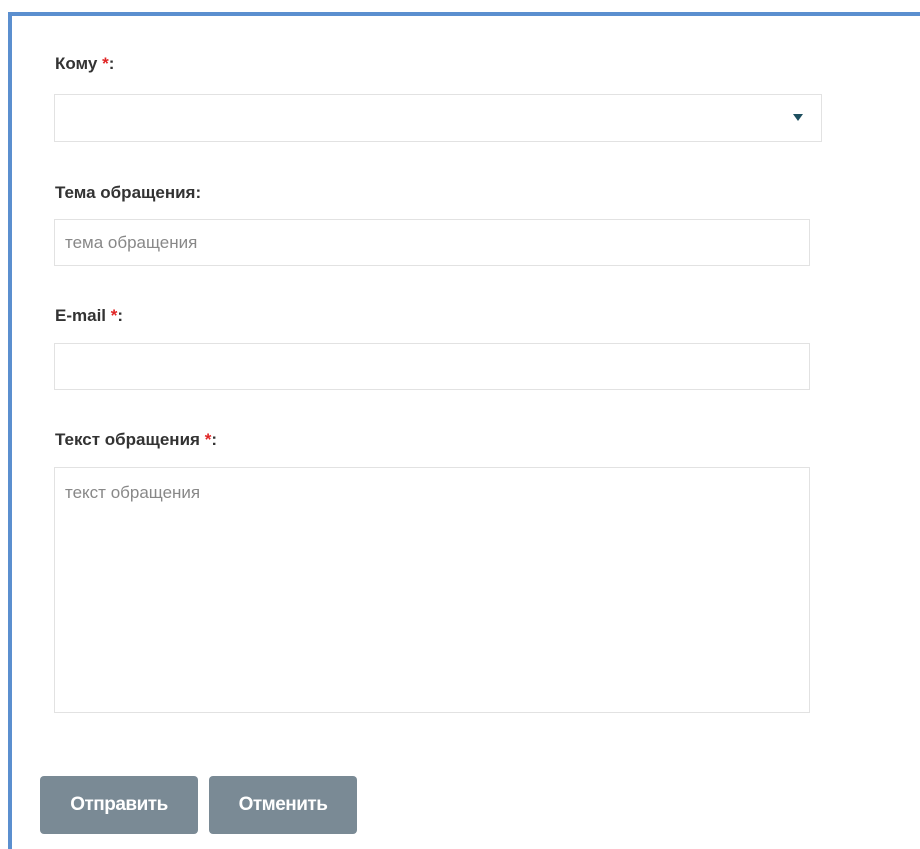 This screenshot has width=920, height=849. I want to click on cancel-button: Отменить, so click(283, 805).